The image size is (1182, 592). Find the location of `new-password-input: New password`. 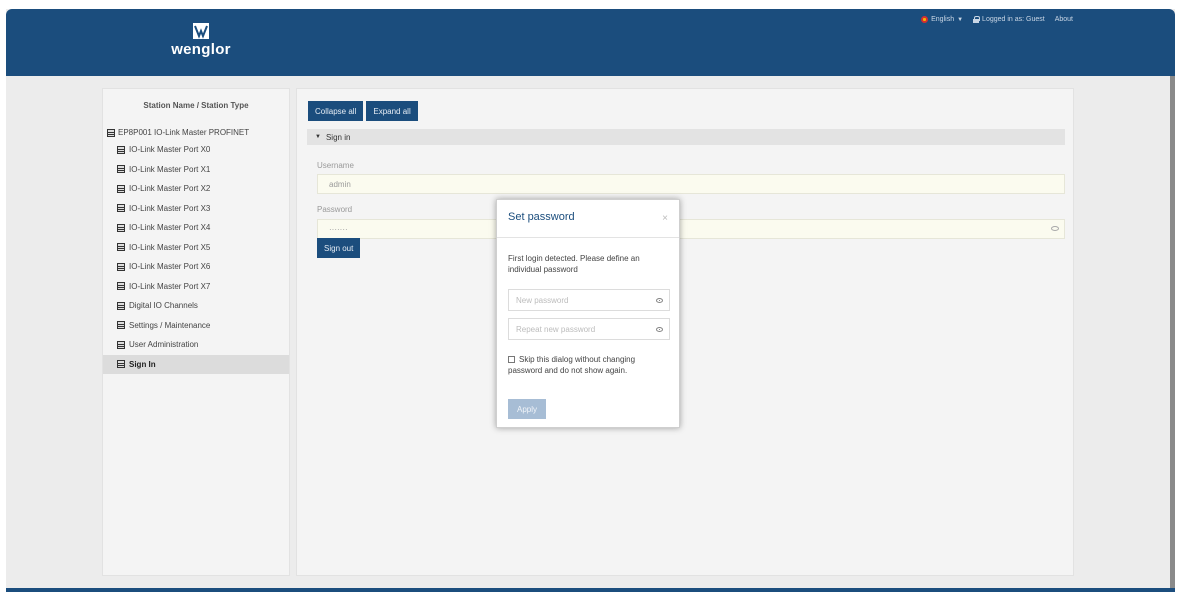

new-password-input: New password is located at coordinates (589, 300).